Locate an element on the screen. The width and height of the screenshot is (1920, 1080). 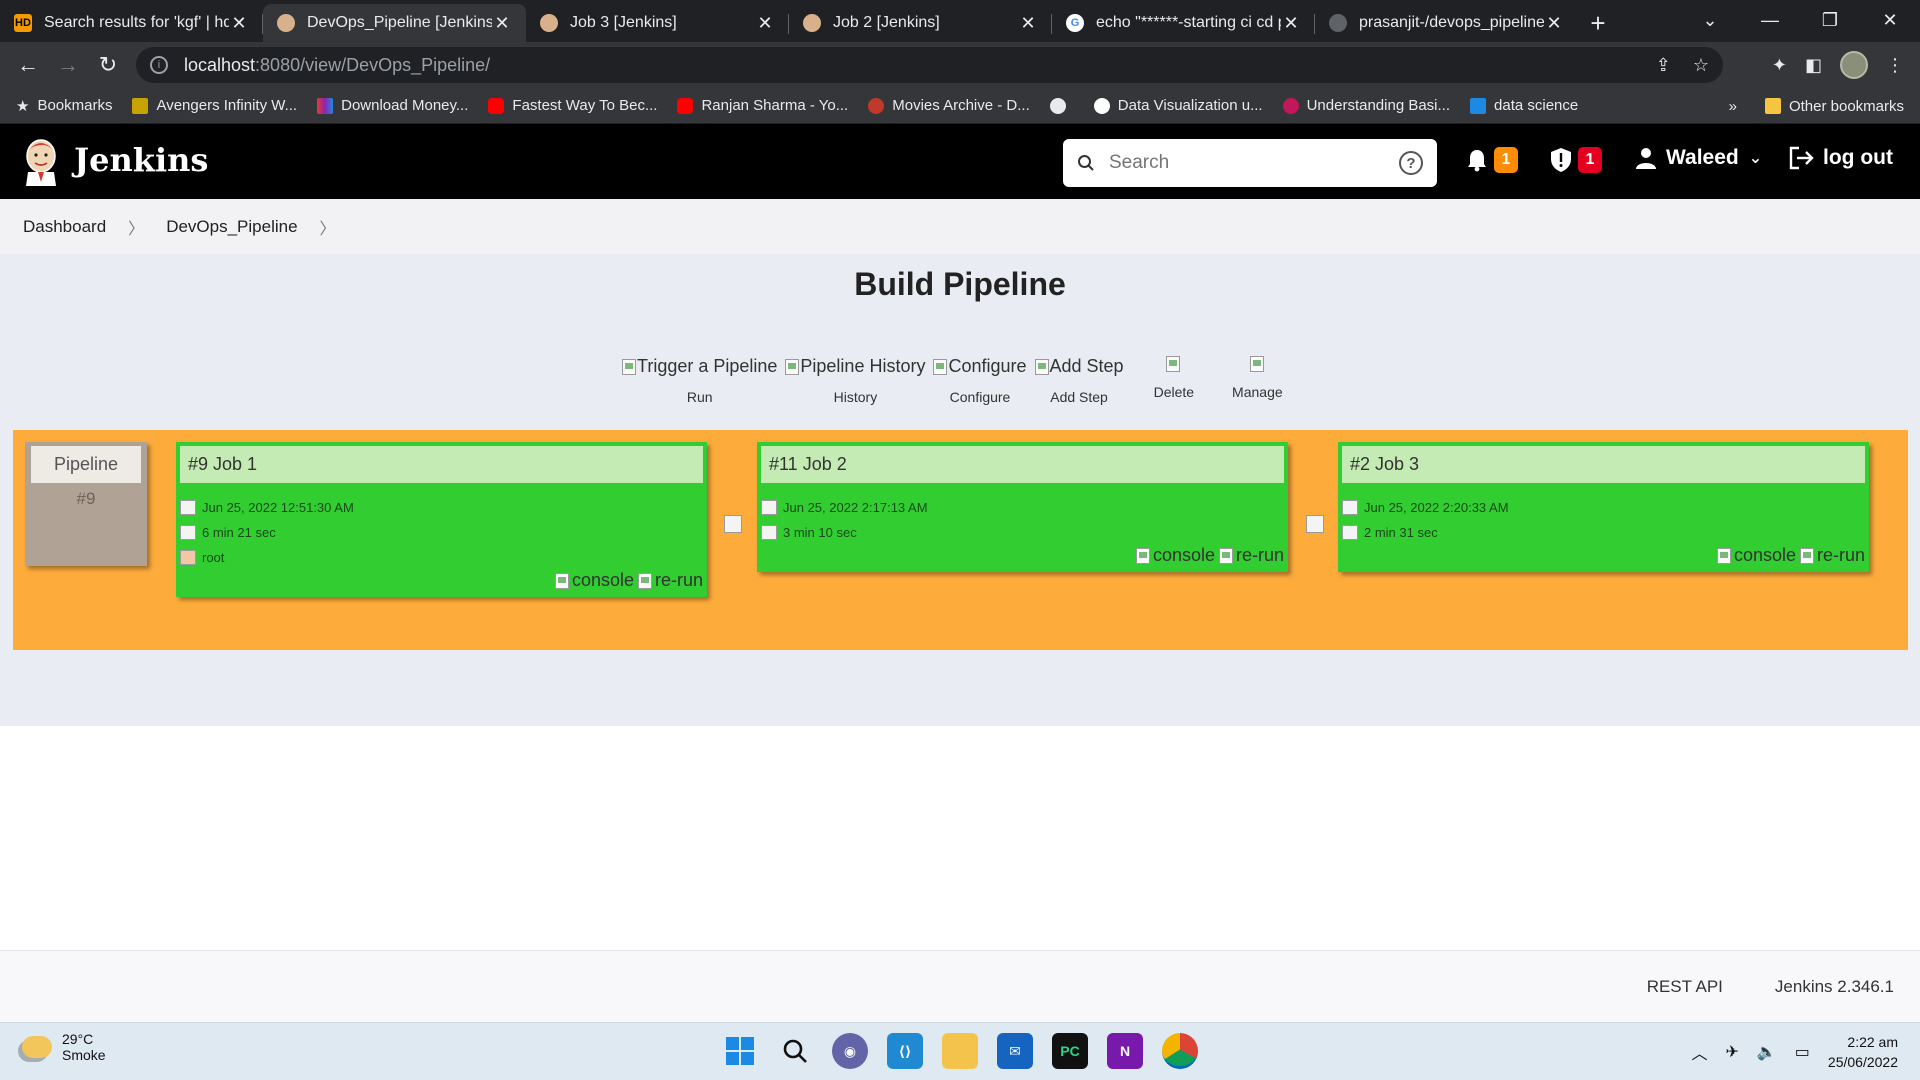
action-label: Delete is located at coordinates (1174, 392).